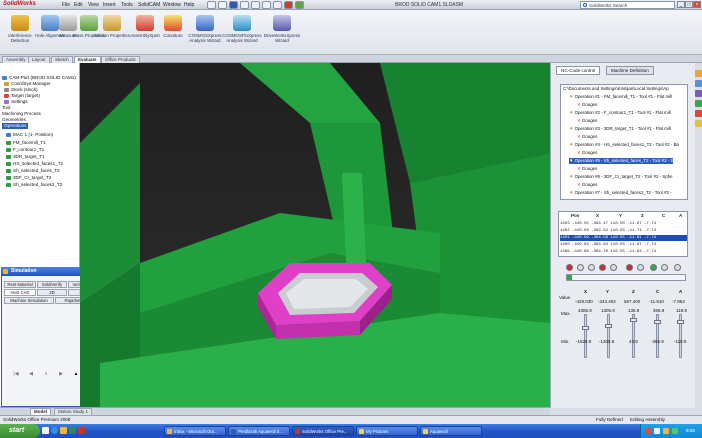 This screenshot has width=702, height=438. I want to click on select-icon, so click(266, 5).